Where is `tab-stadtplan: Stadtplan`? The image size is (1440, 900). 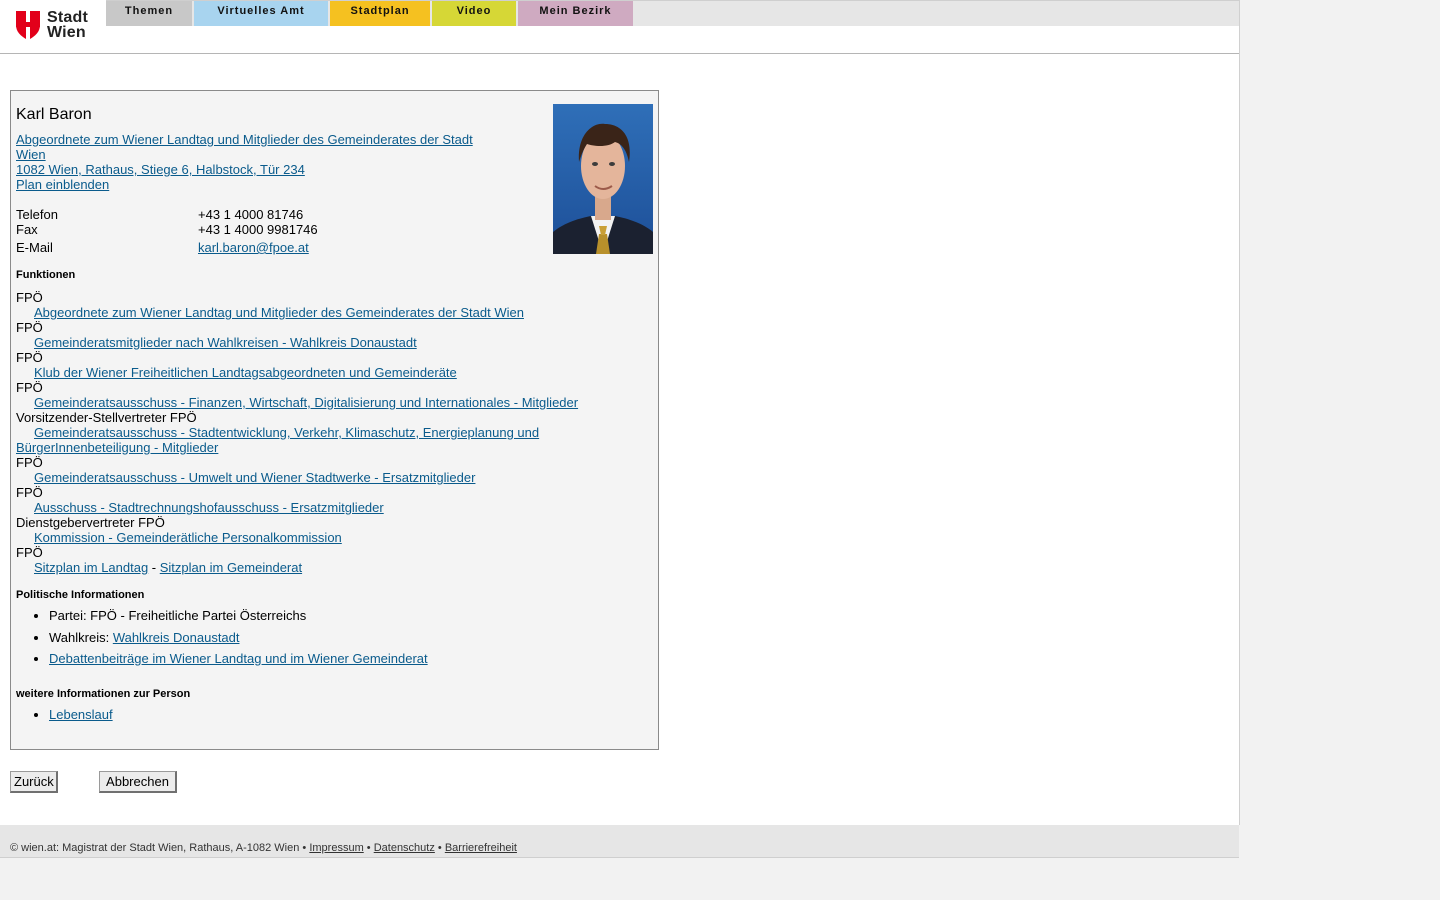 tab-stadtplan: Stadtplan is located at coordinates (380, 13).